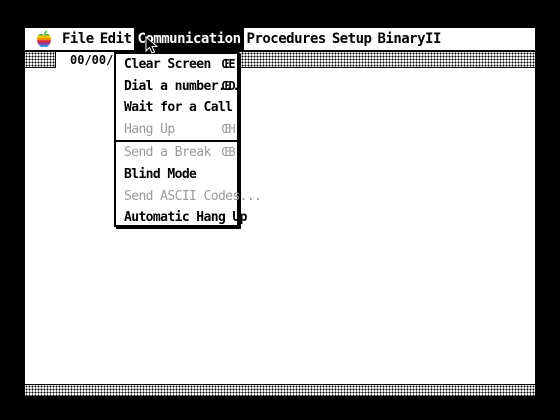 The height and width of the screenshot is (420, 560). What do you see at coordinates (228, 128) in the screenshot?
I see `shortcut-label: ŒH` at bounding box center [228, 128].